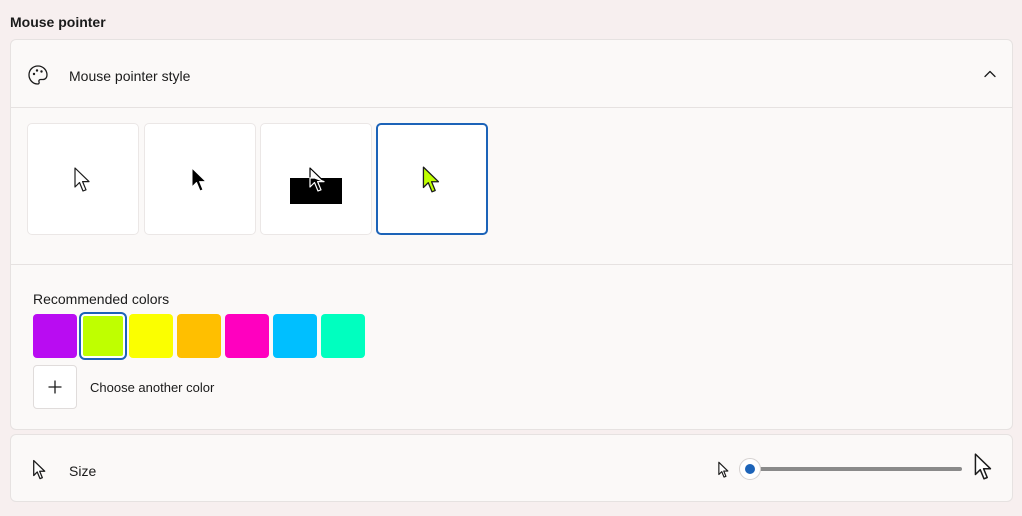 This screenshot has width=1022, height=516. Describe the element at coordinates (39, 469) in the screenshot. I see `cursor-icon` at that location.